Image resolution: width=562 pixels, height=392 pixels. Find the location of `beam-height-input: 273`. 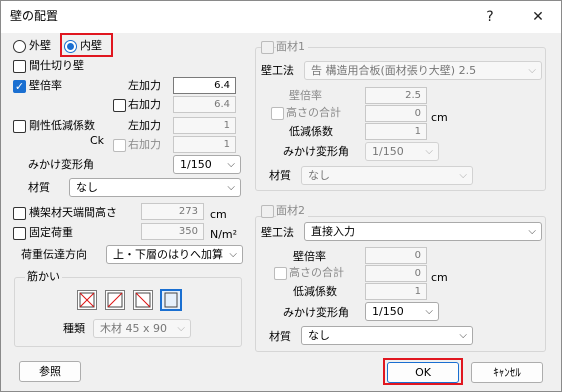

beam-height-input: 273 is located at coordinates (172, 211).